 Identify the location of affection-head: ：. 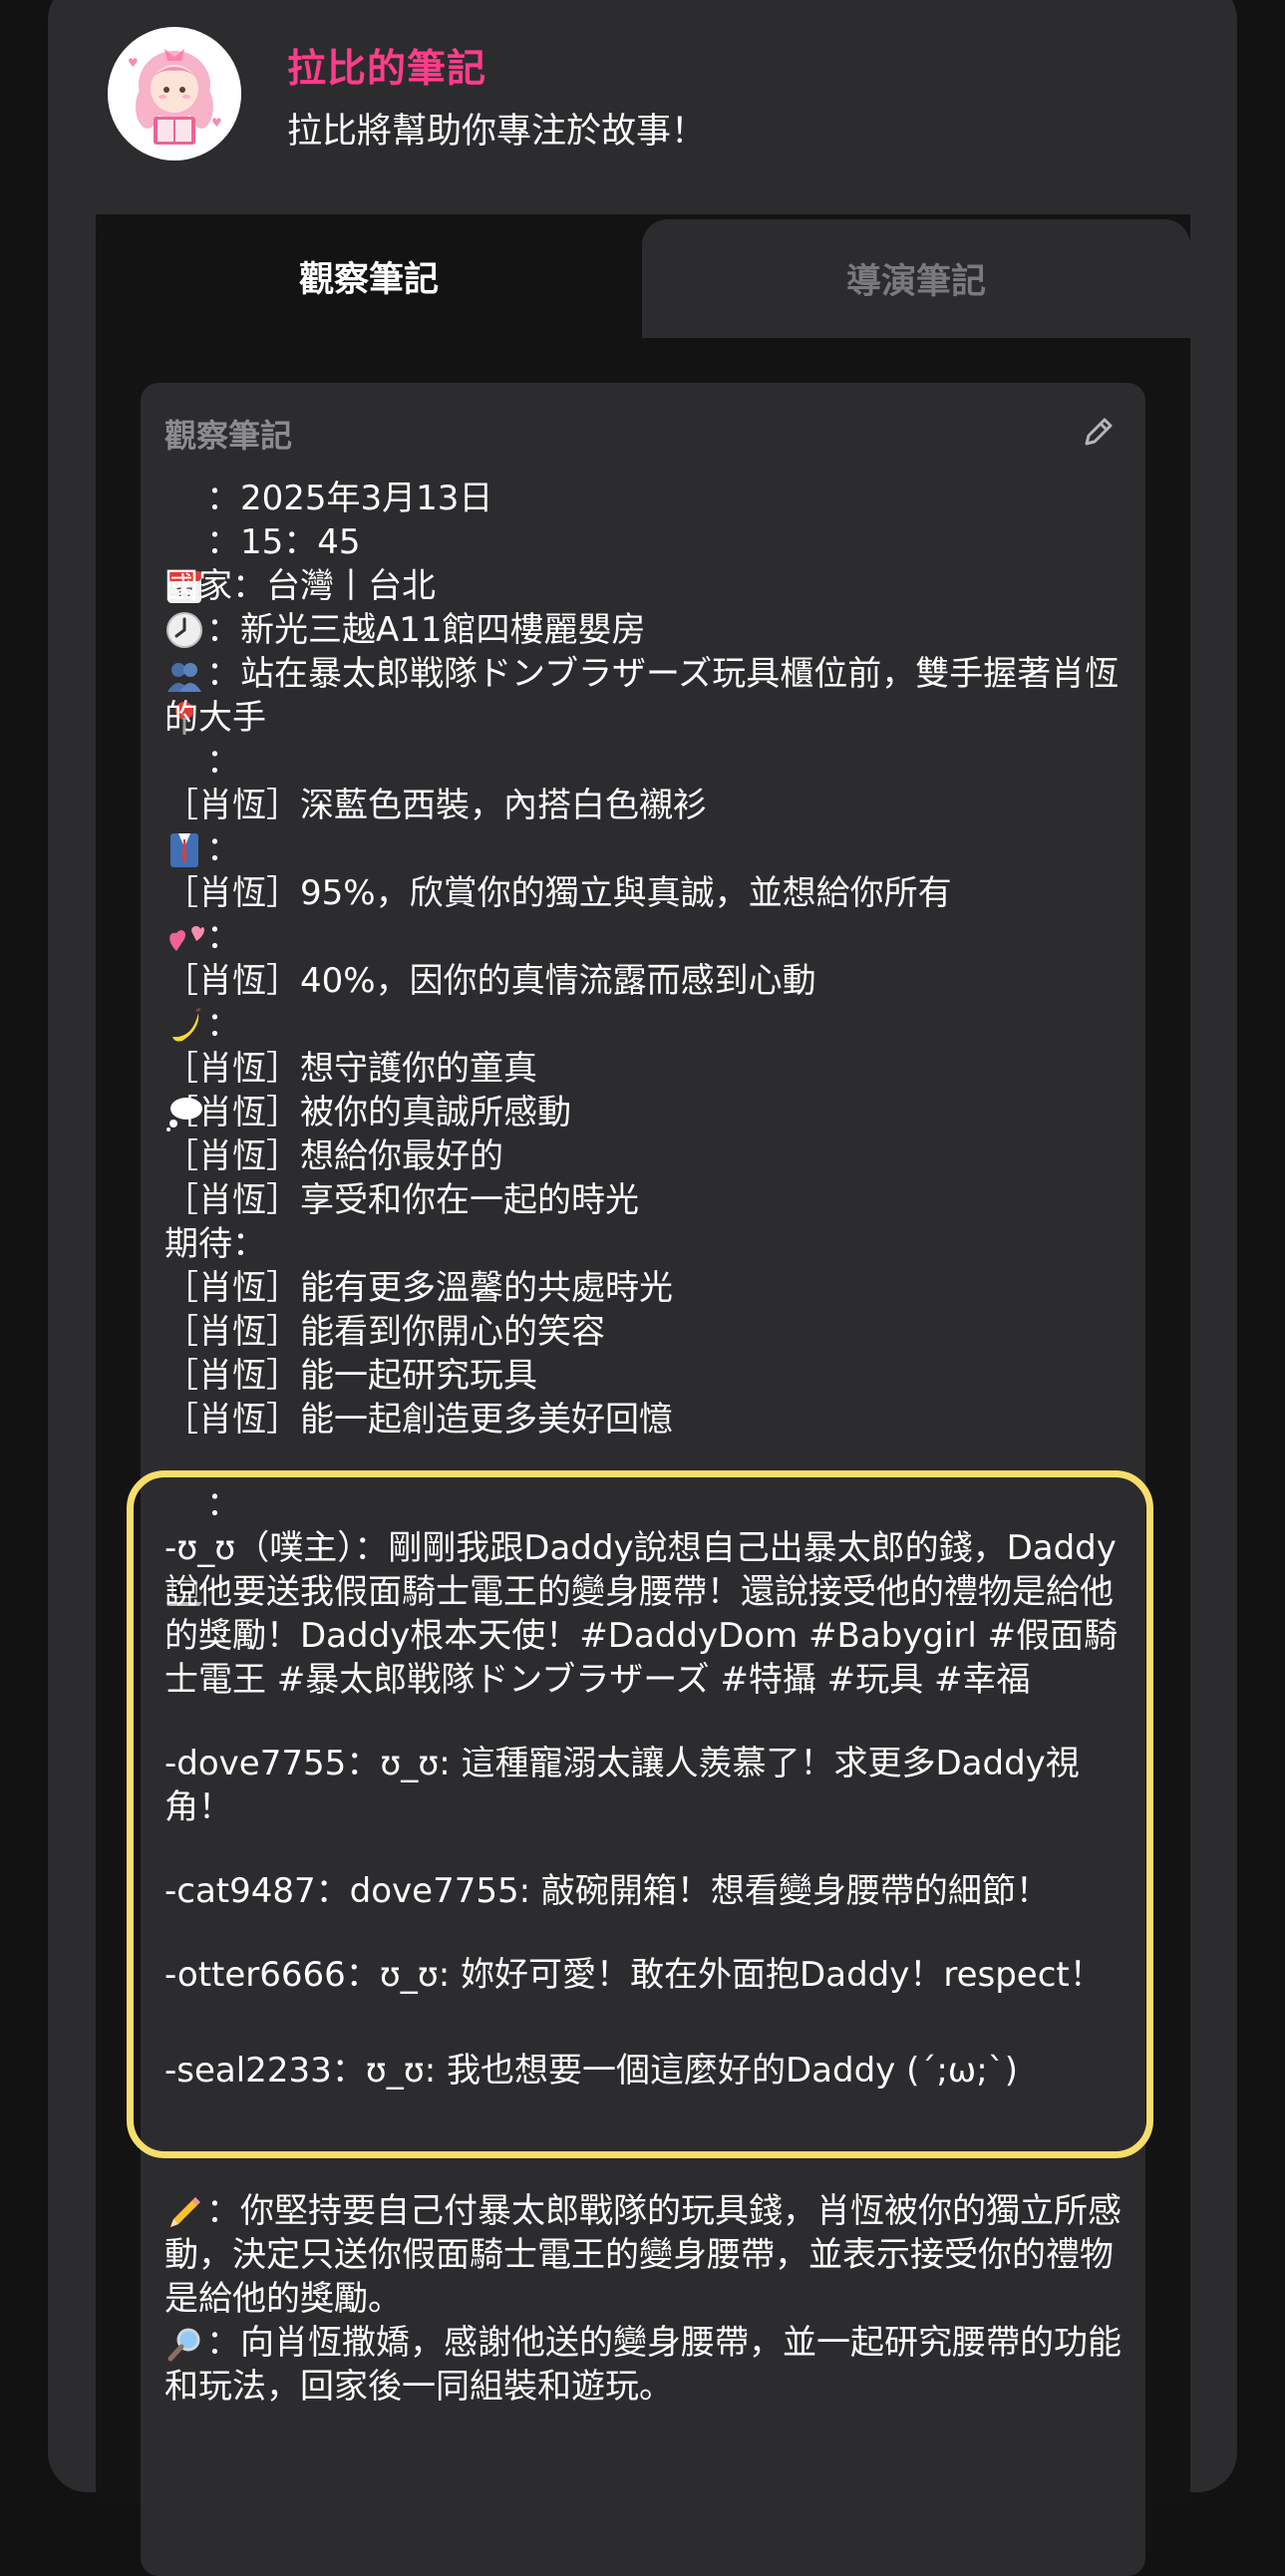
(643, 889).